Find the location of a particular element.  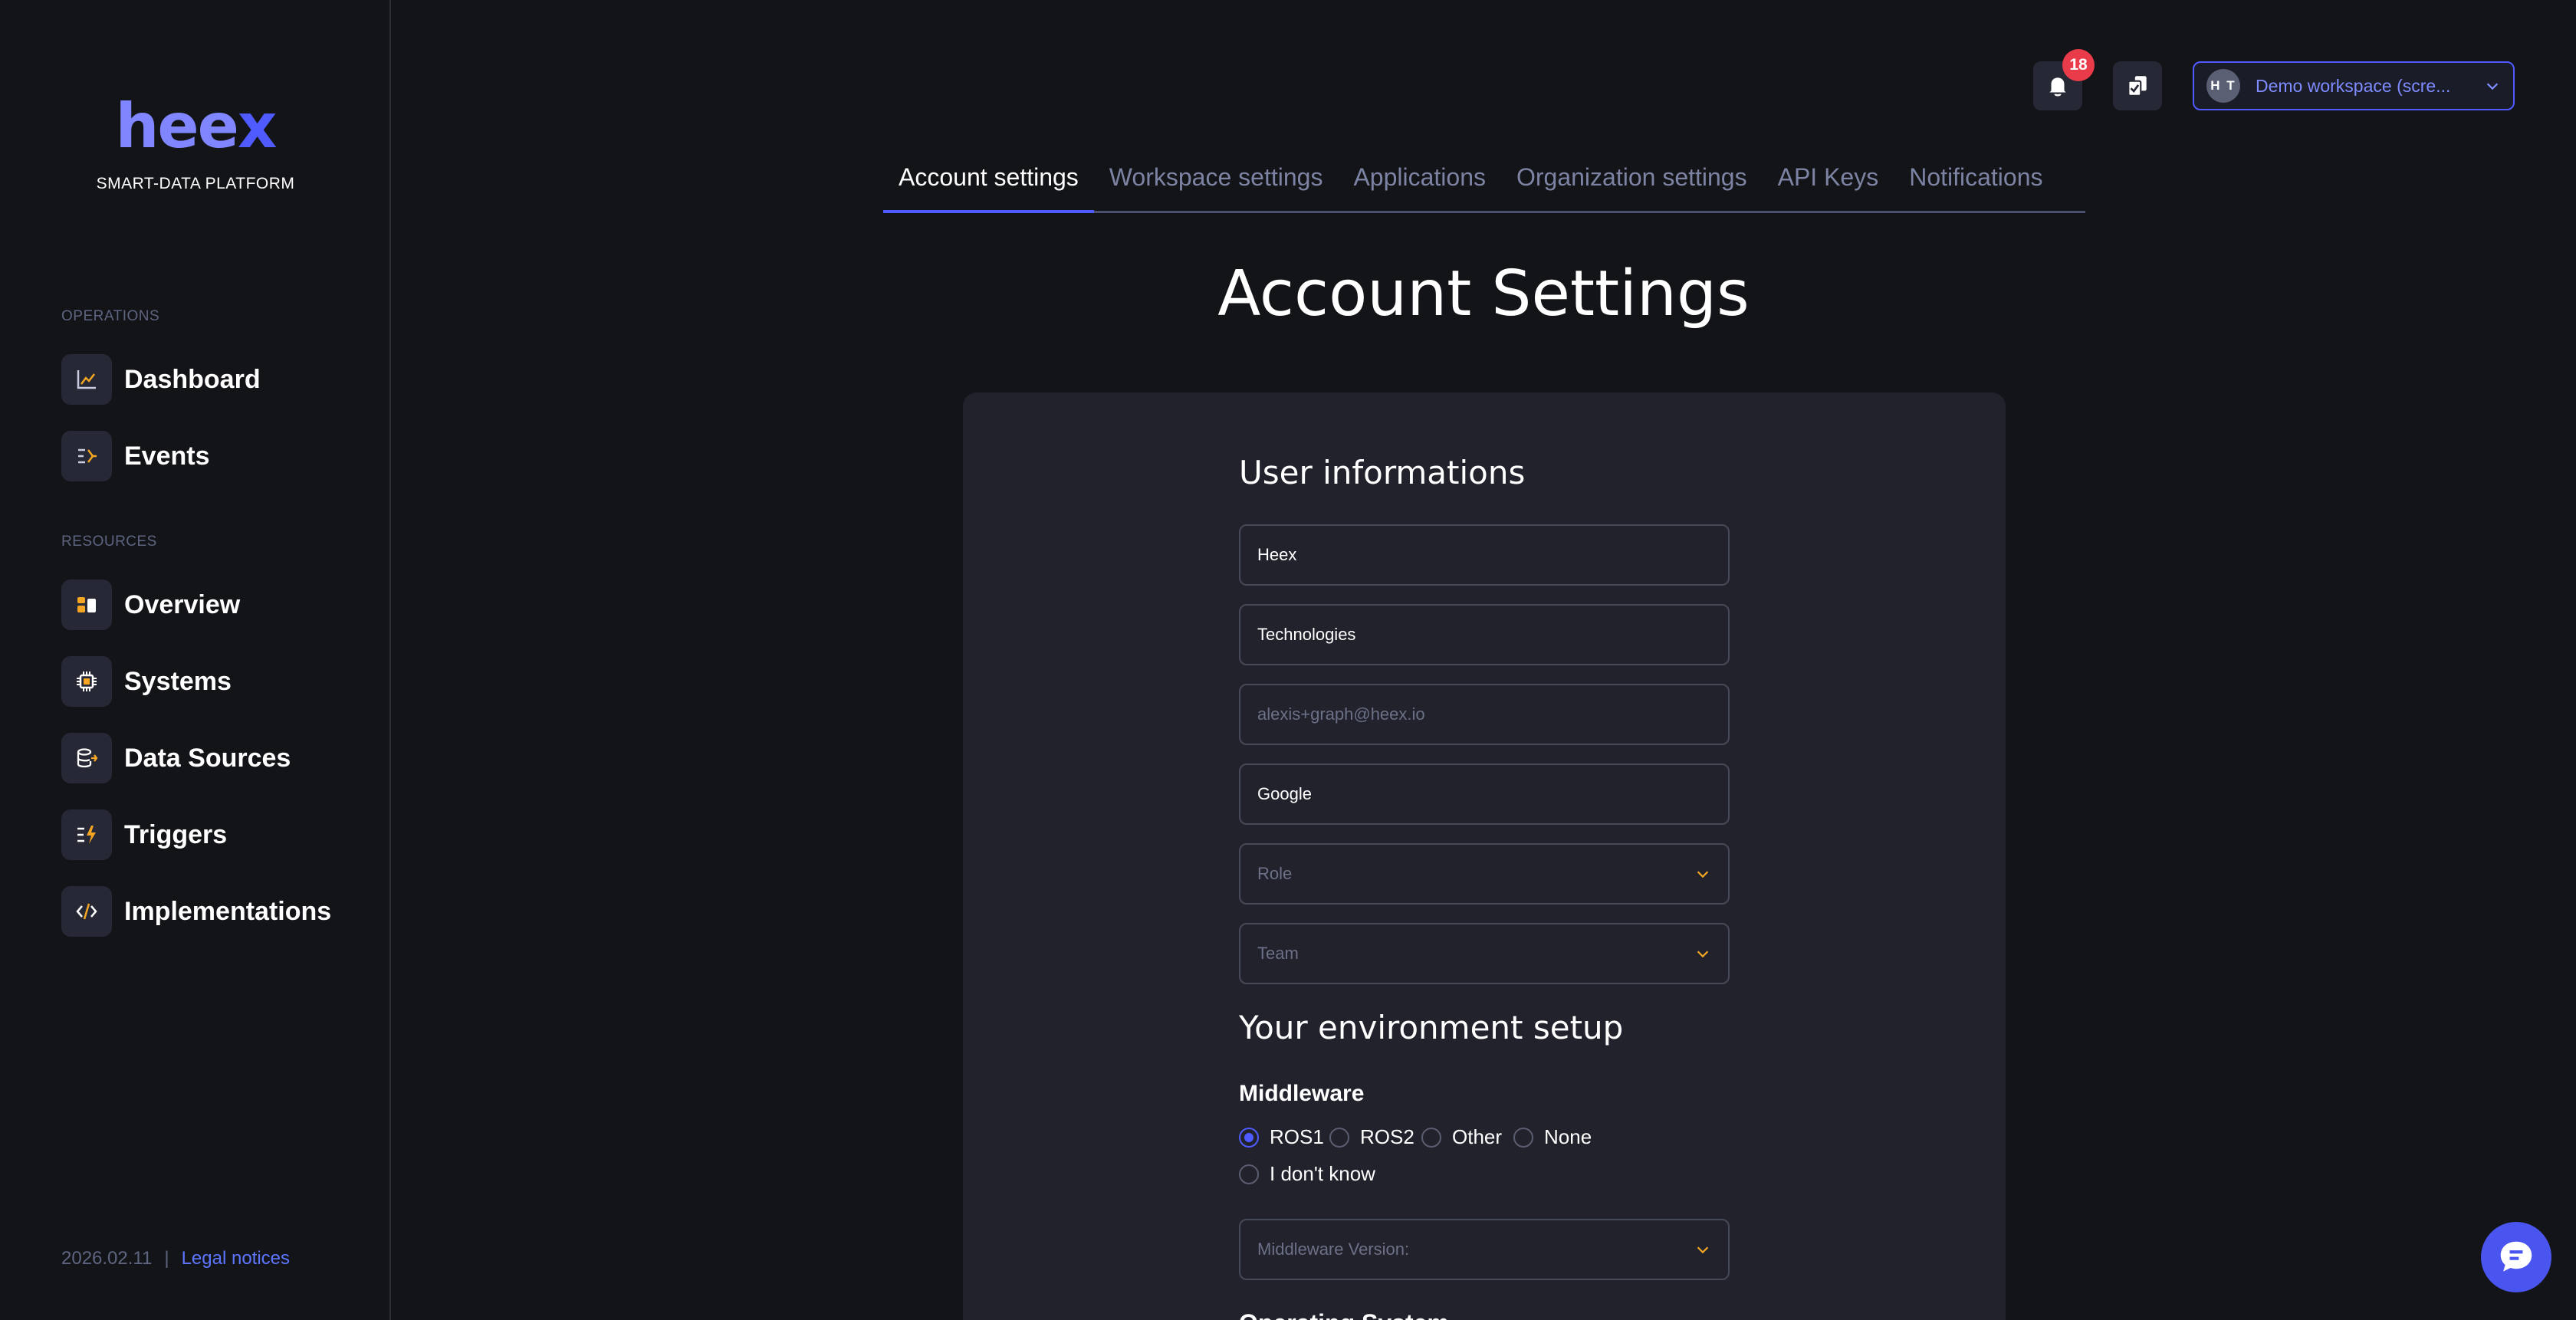

sidebar-item-label: Data Sources is located at coordinates (208, 758).